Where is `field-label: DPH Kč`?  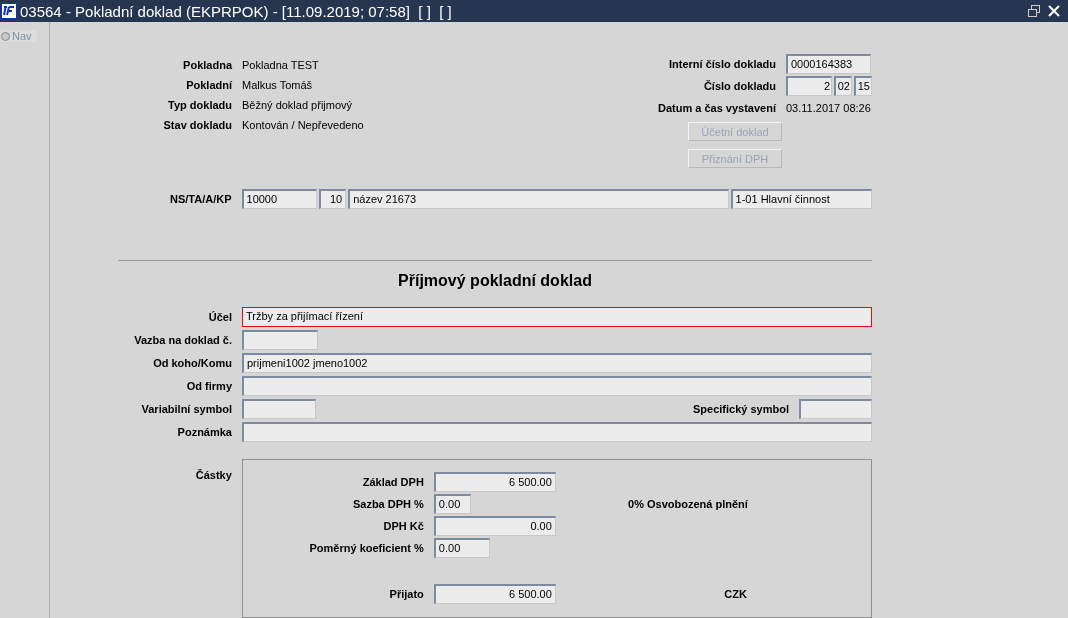
field-label: DPH Kč is located at coordinates (403, 526).